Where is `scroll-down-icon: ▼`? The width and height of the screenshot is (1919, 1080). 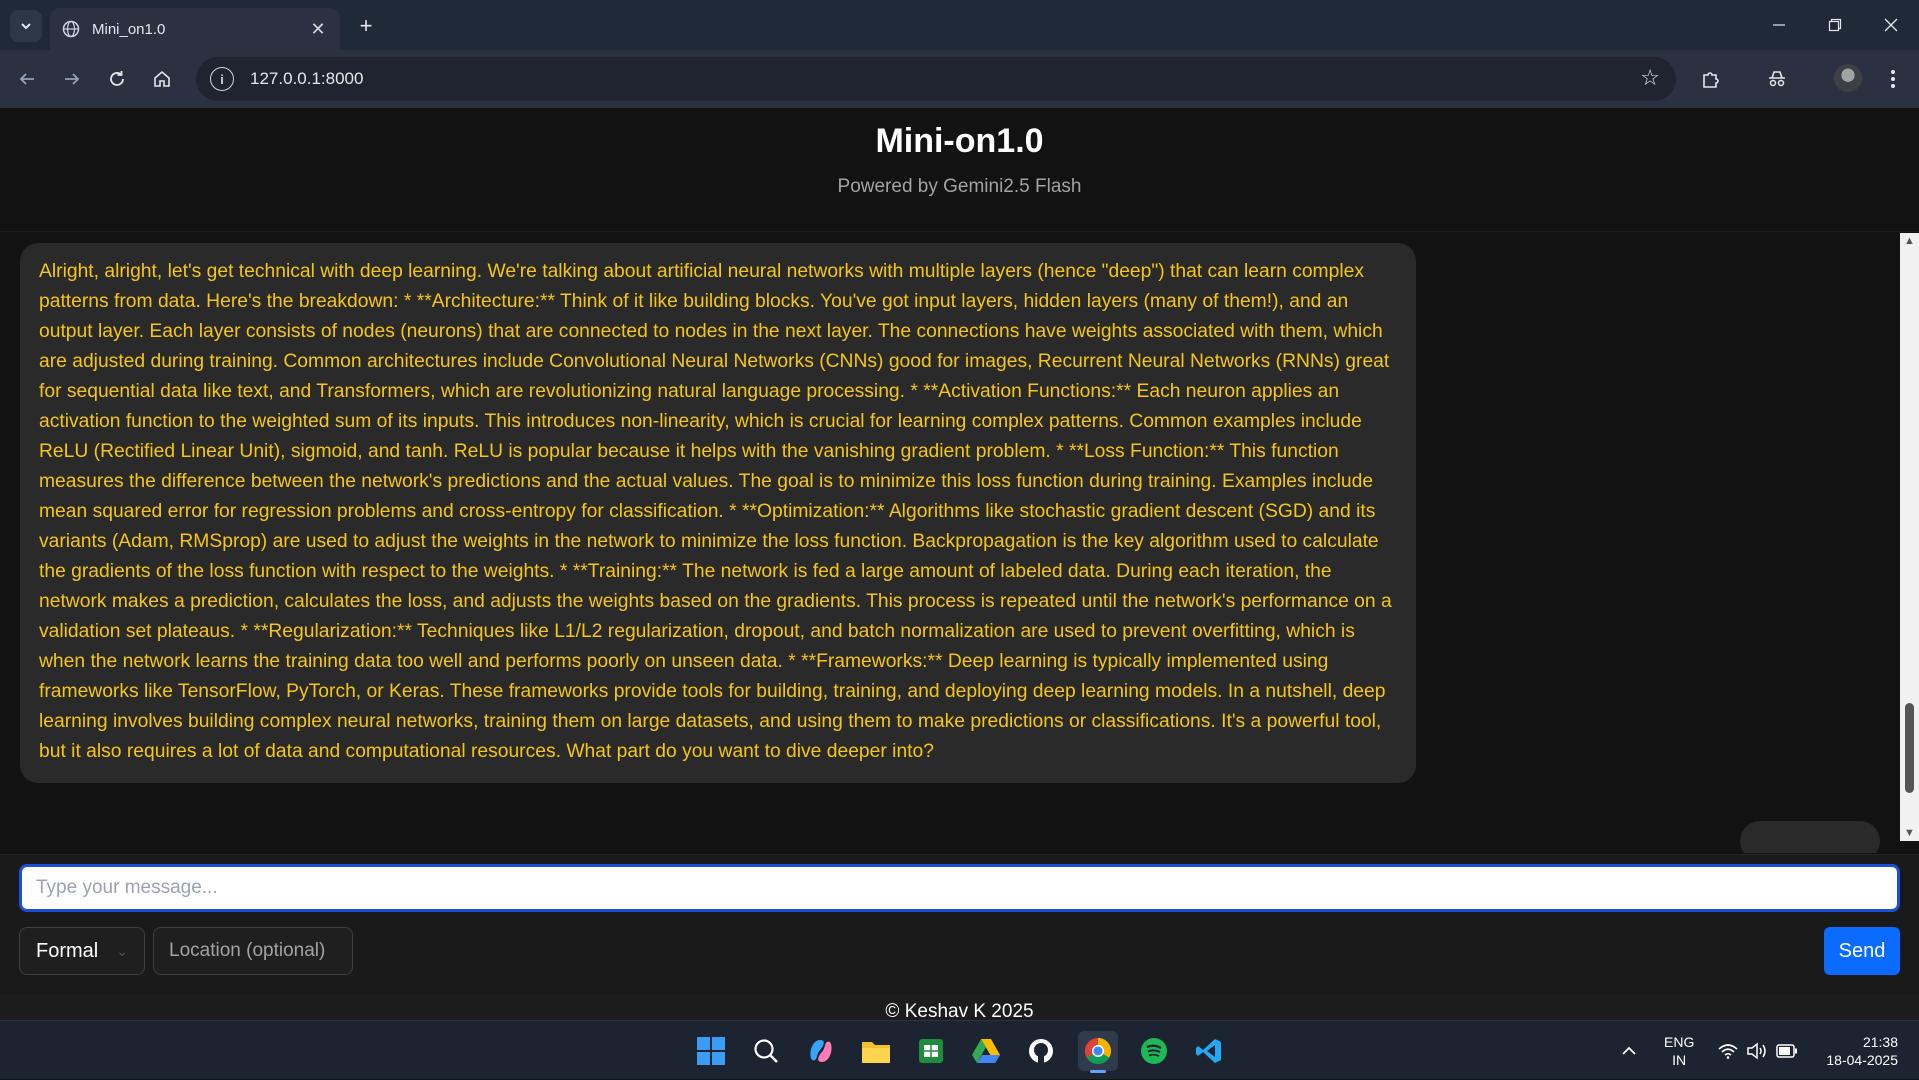
scroll-down-icon: ▼ is located at coordinates (1909, 833).